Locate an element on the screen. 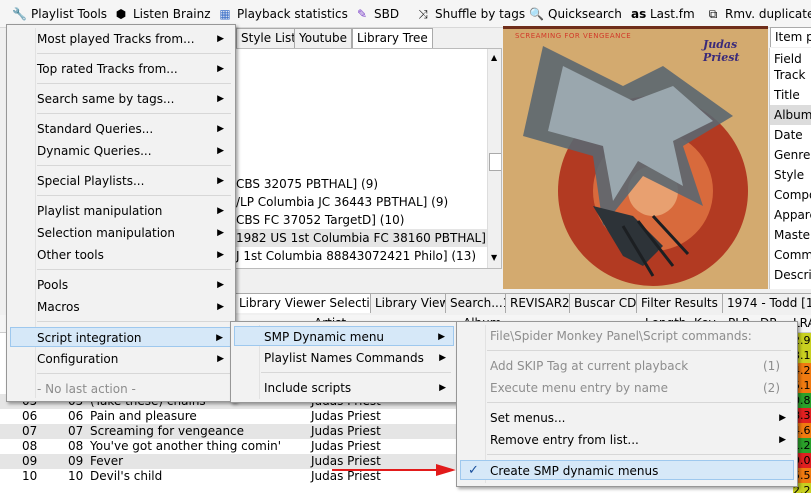  menu-item-configuration: Configuration ▶ is located at coordinates (121, 359).